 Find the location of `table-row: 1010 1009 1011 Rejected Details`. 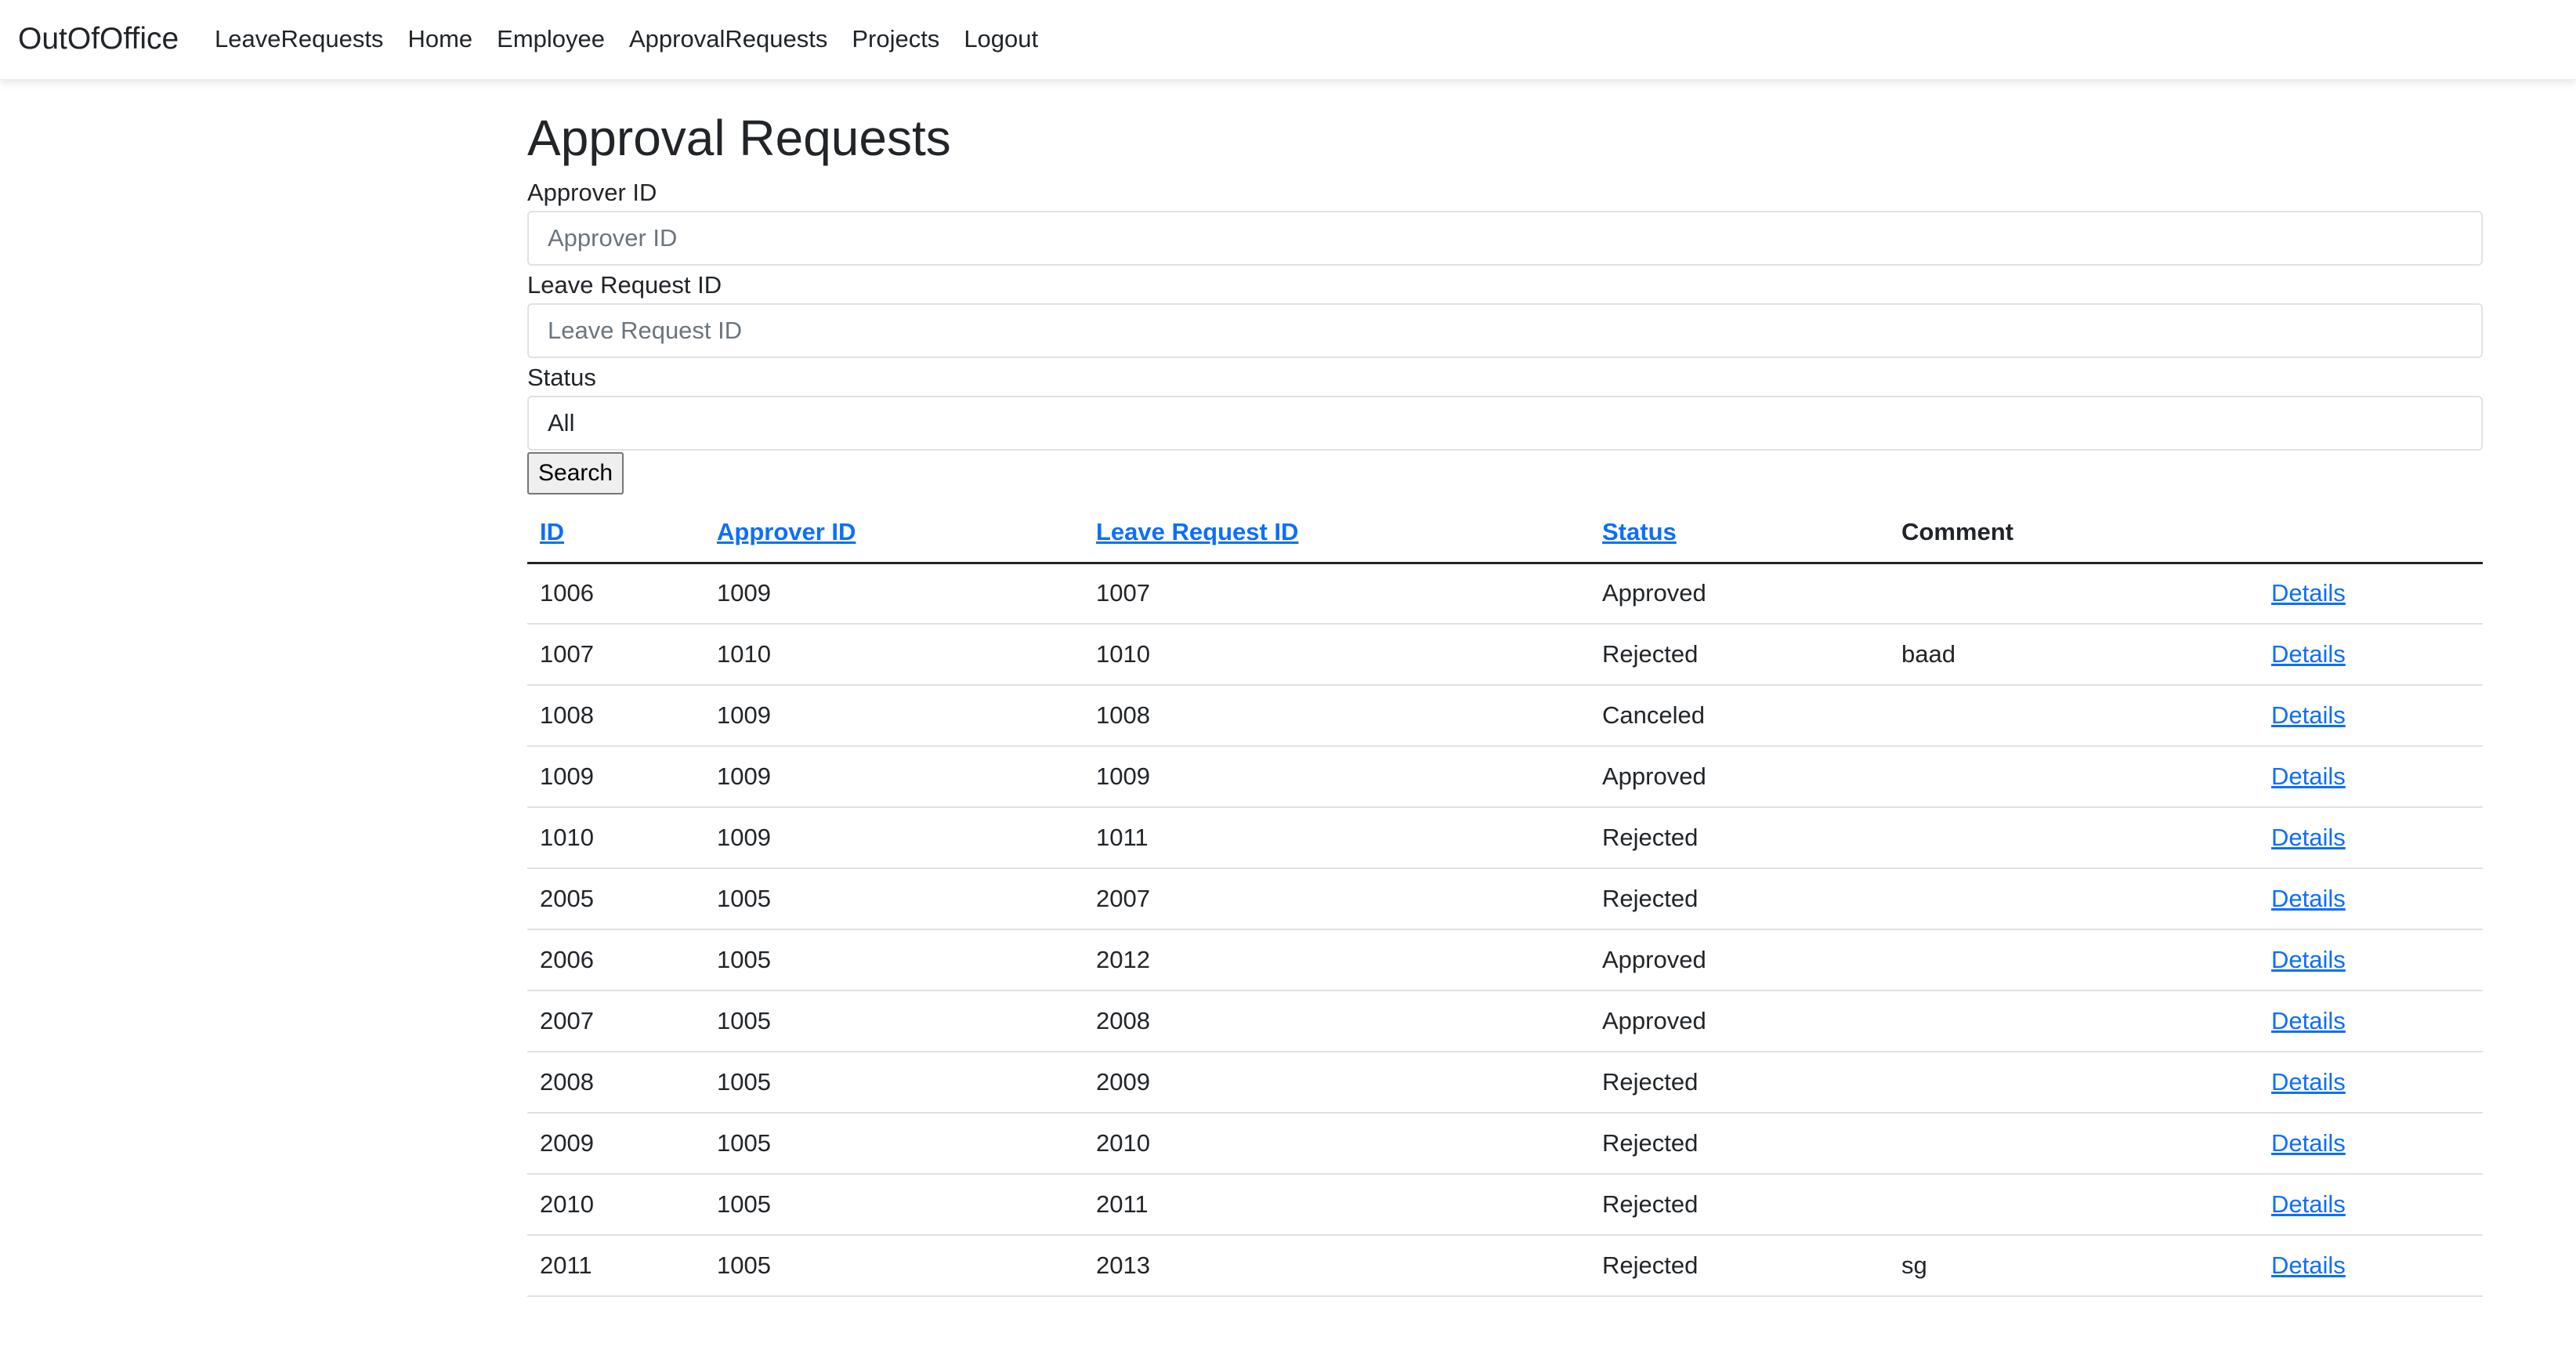

table-row: 1010 1009 1011 Rejected Details is located at coordinates (1505, 838).